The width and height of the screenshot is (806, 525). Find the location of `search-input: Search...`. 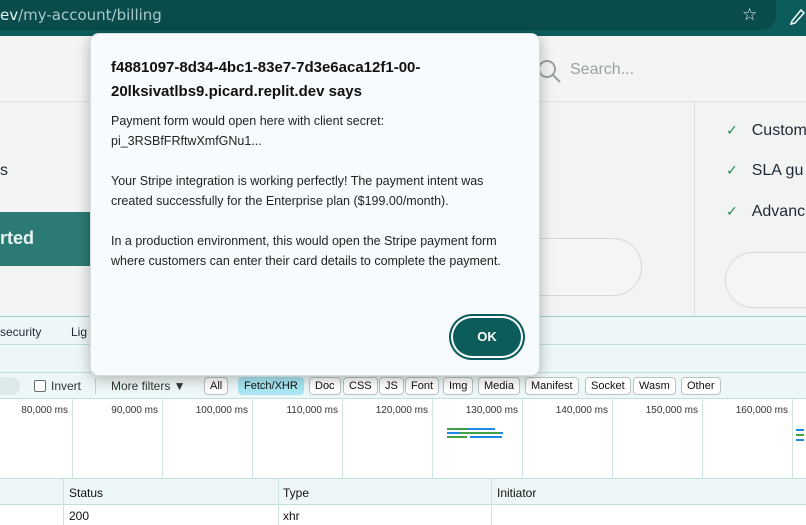

search-input: Search... is located at coordinates (602, 70).